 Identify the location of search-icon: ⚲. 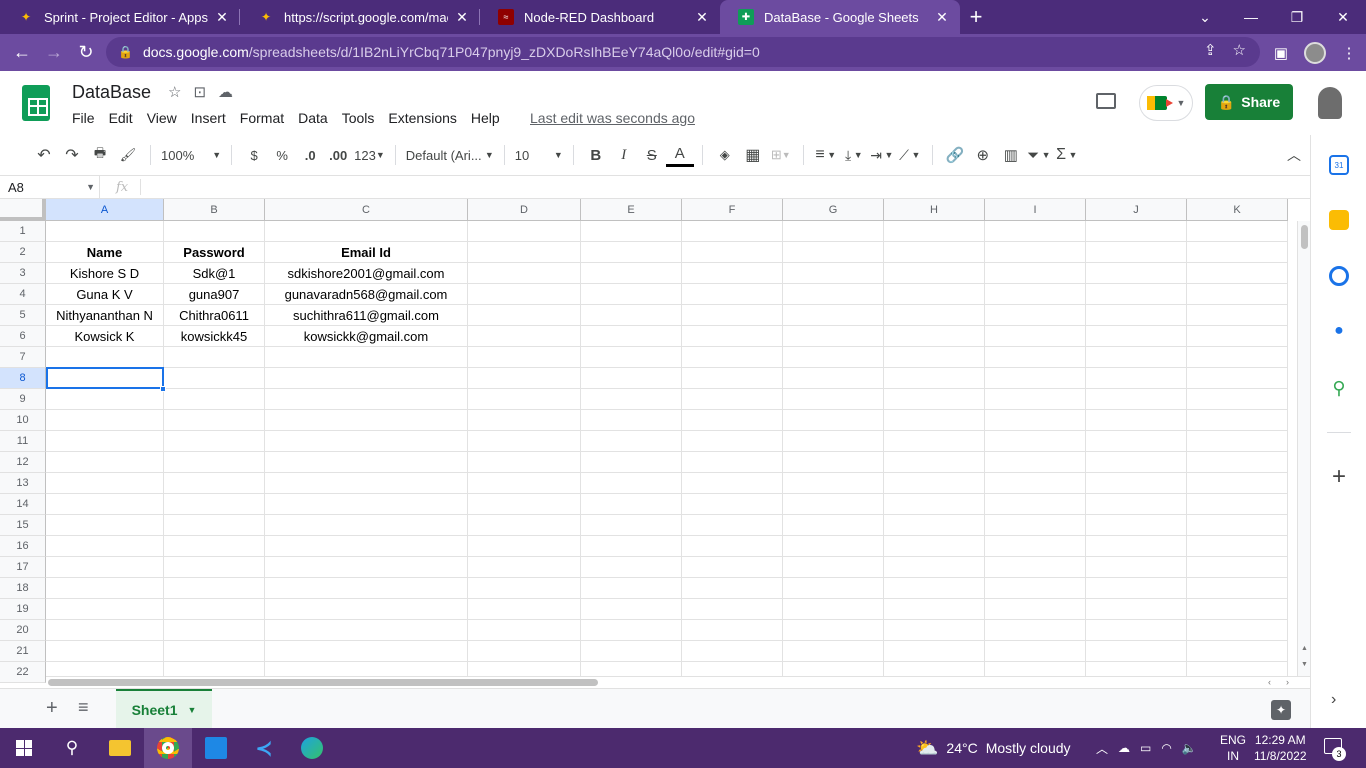
(72, 748).